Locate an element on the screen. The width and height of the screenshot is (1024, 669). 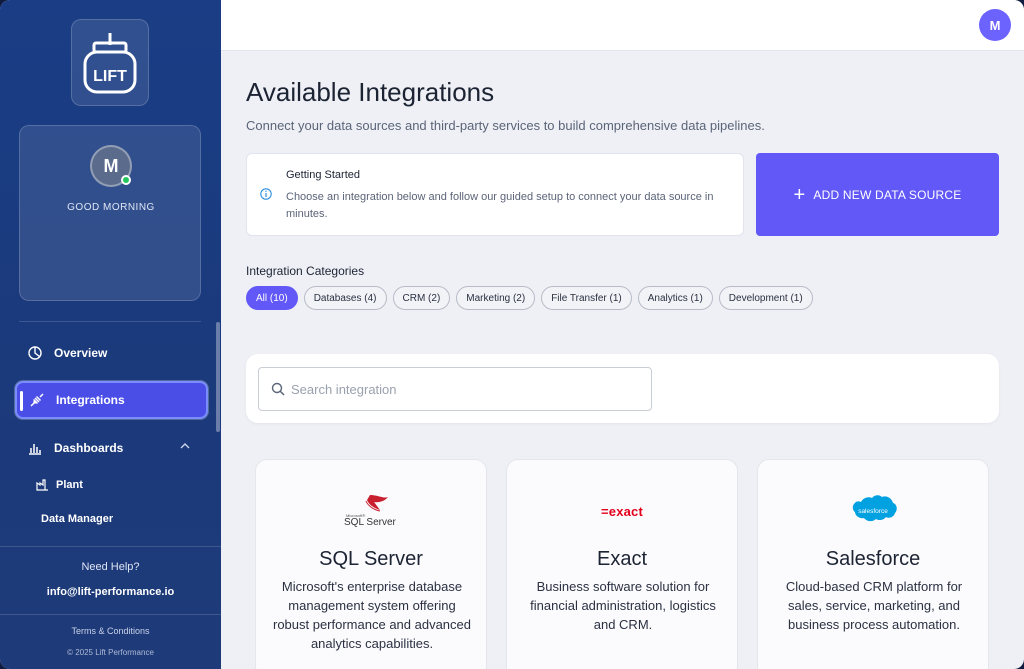
greeting-text: GOOD MORNING is located at coordinates (111, 207).